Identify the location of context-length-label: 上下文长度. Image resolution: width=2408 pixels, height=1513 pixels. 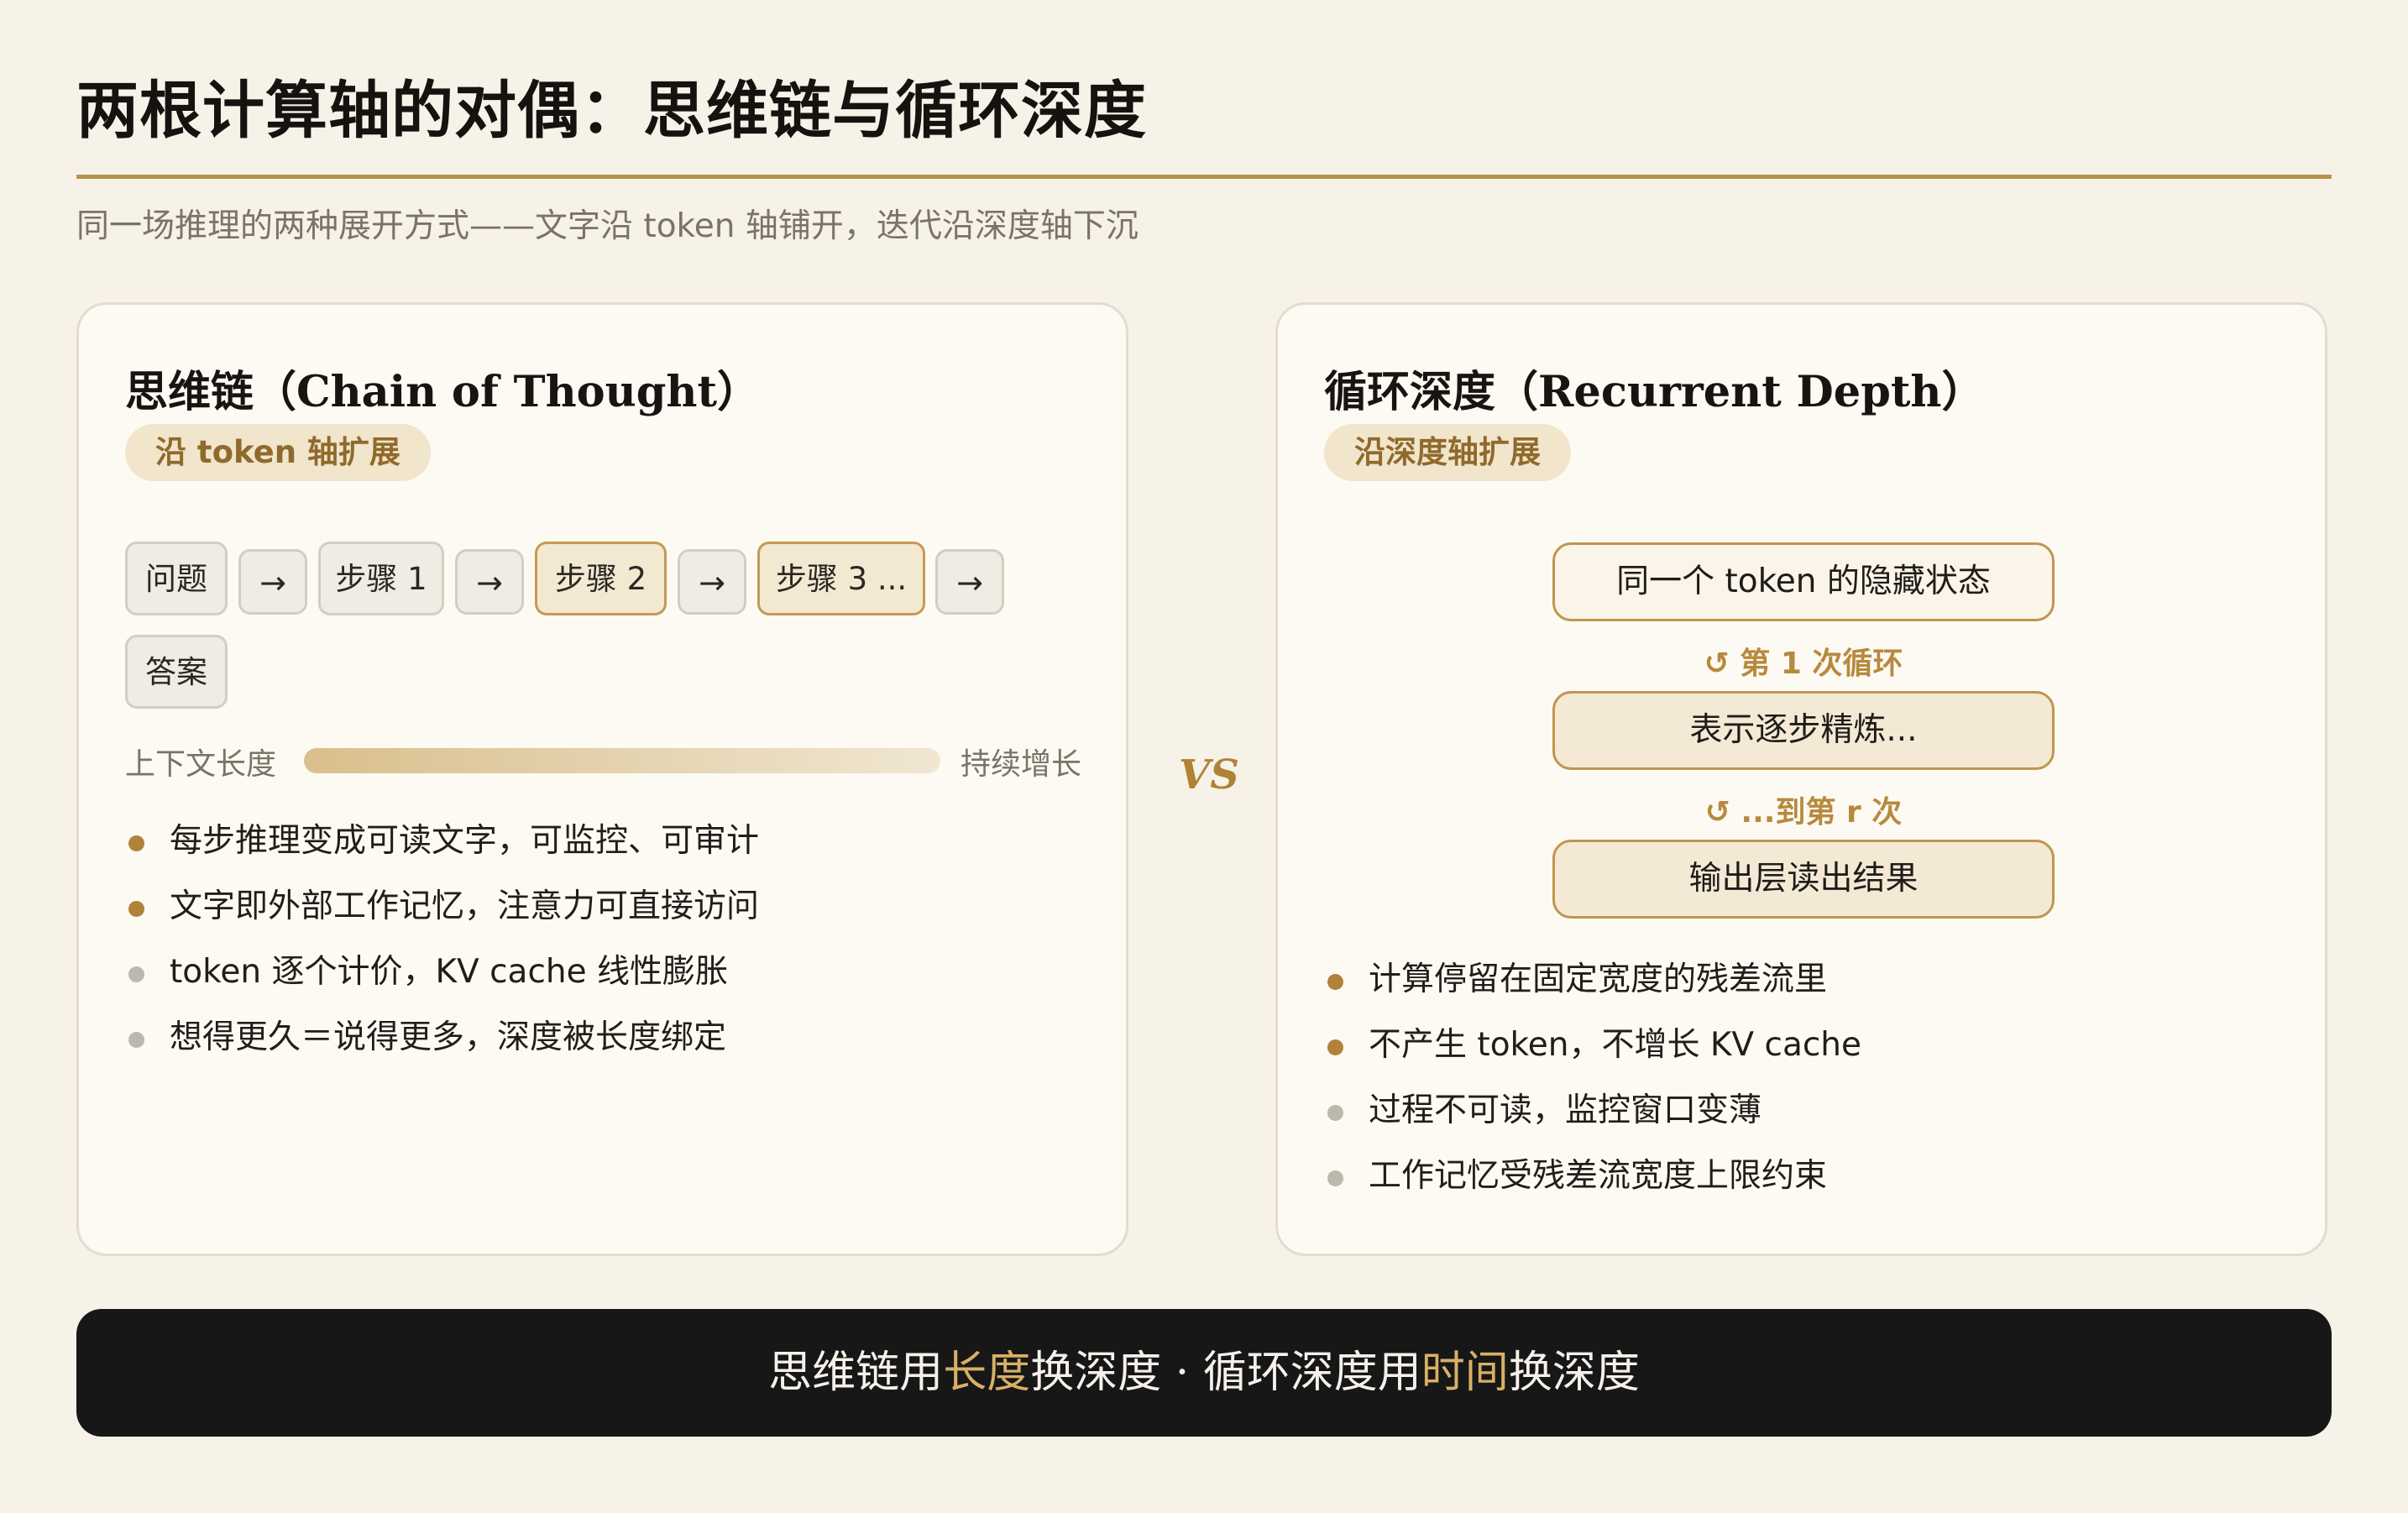
(201, 764).